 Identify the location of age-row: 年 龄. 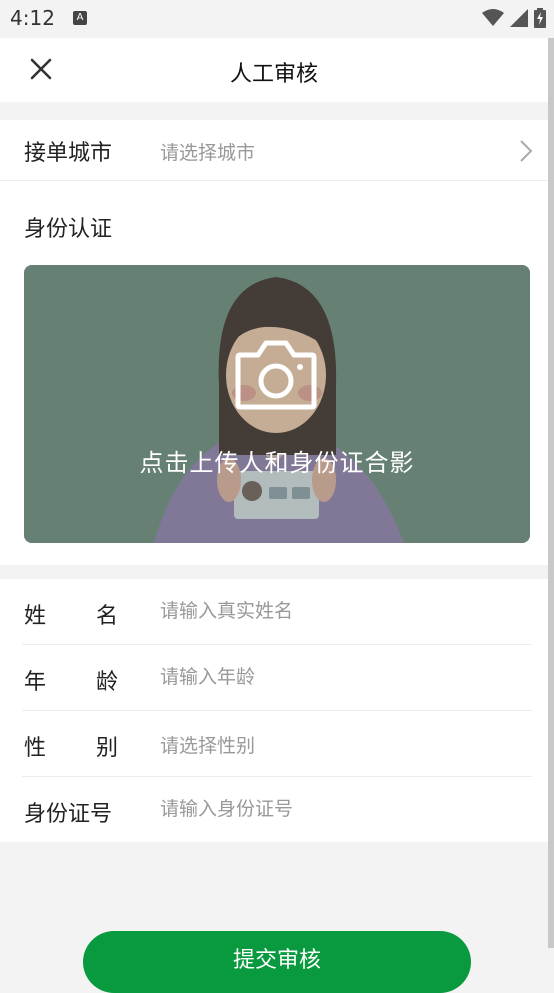
(274, 677).